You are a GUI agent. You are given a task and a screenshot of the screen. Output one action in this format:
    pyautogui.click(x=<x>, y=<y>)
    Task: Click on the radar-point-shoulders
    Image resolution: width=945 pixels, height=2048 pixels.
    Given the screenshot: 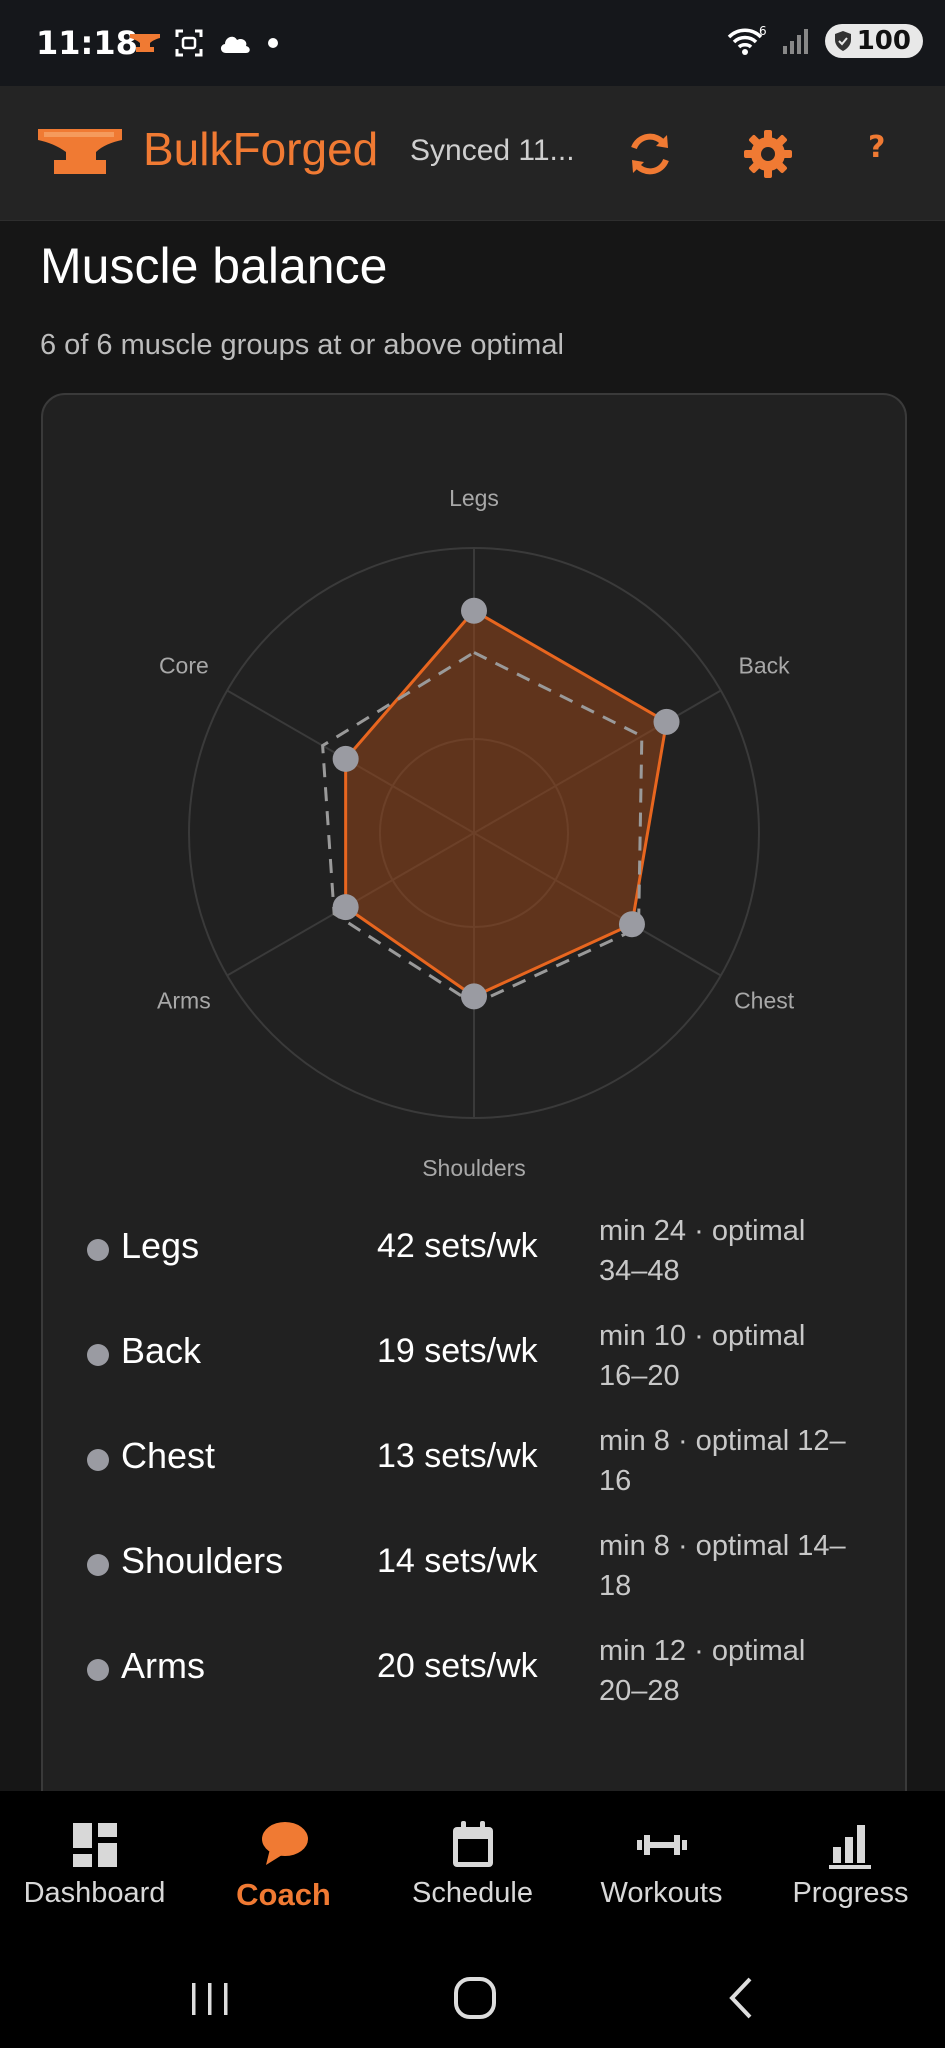 What is the action you would take?
    pyautogui.click(x=474, y=996)
    